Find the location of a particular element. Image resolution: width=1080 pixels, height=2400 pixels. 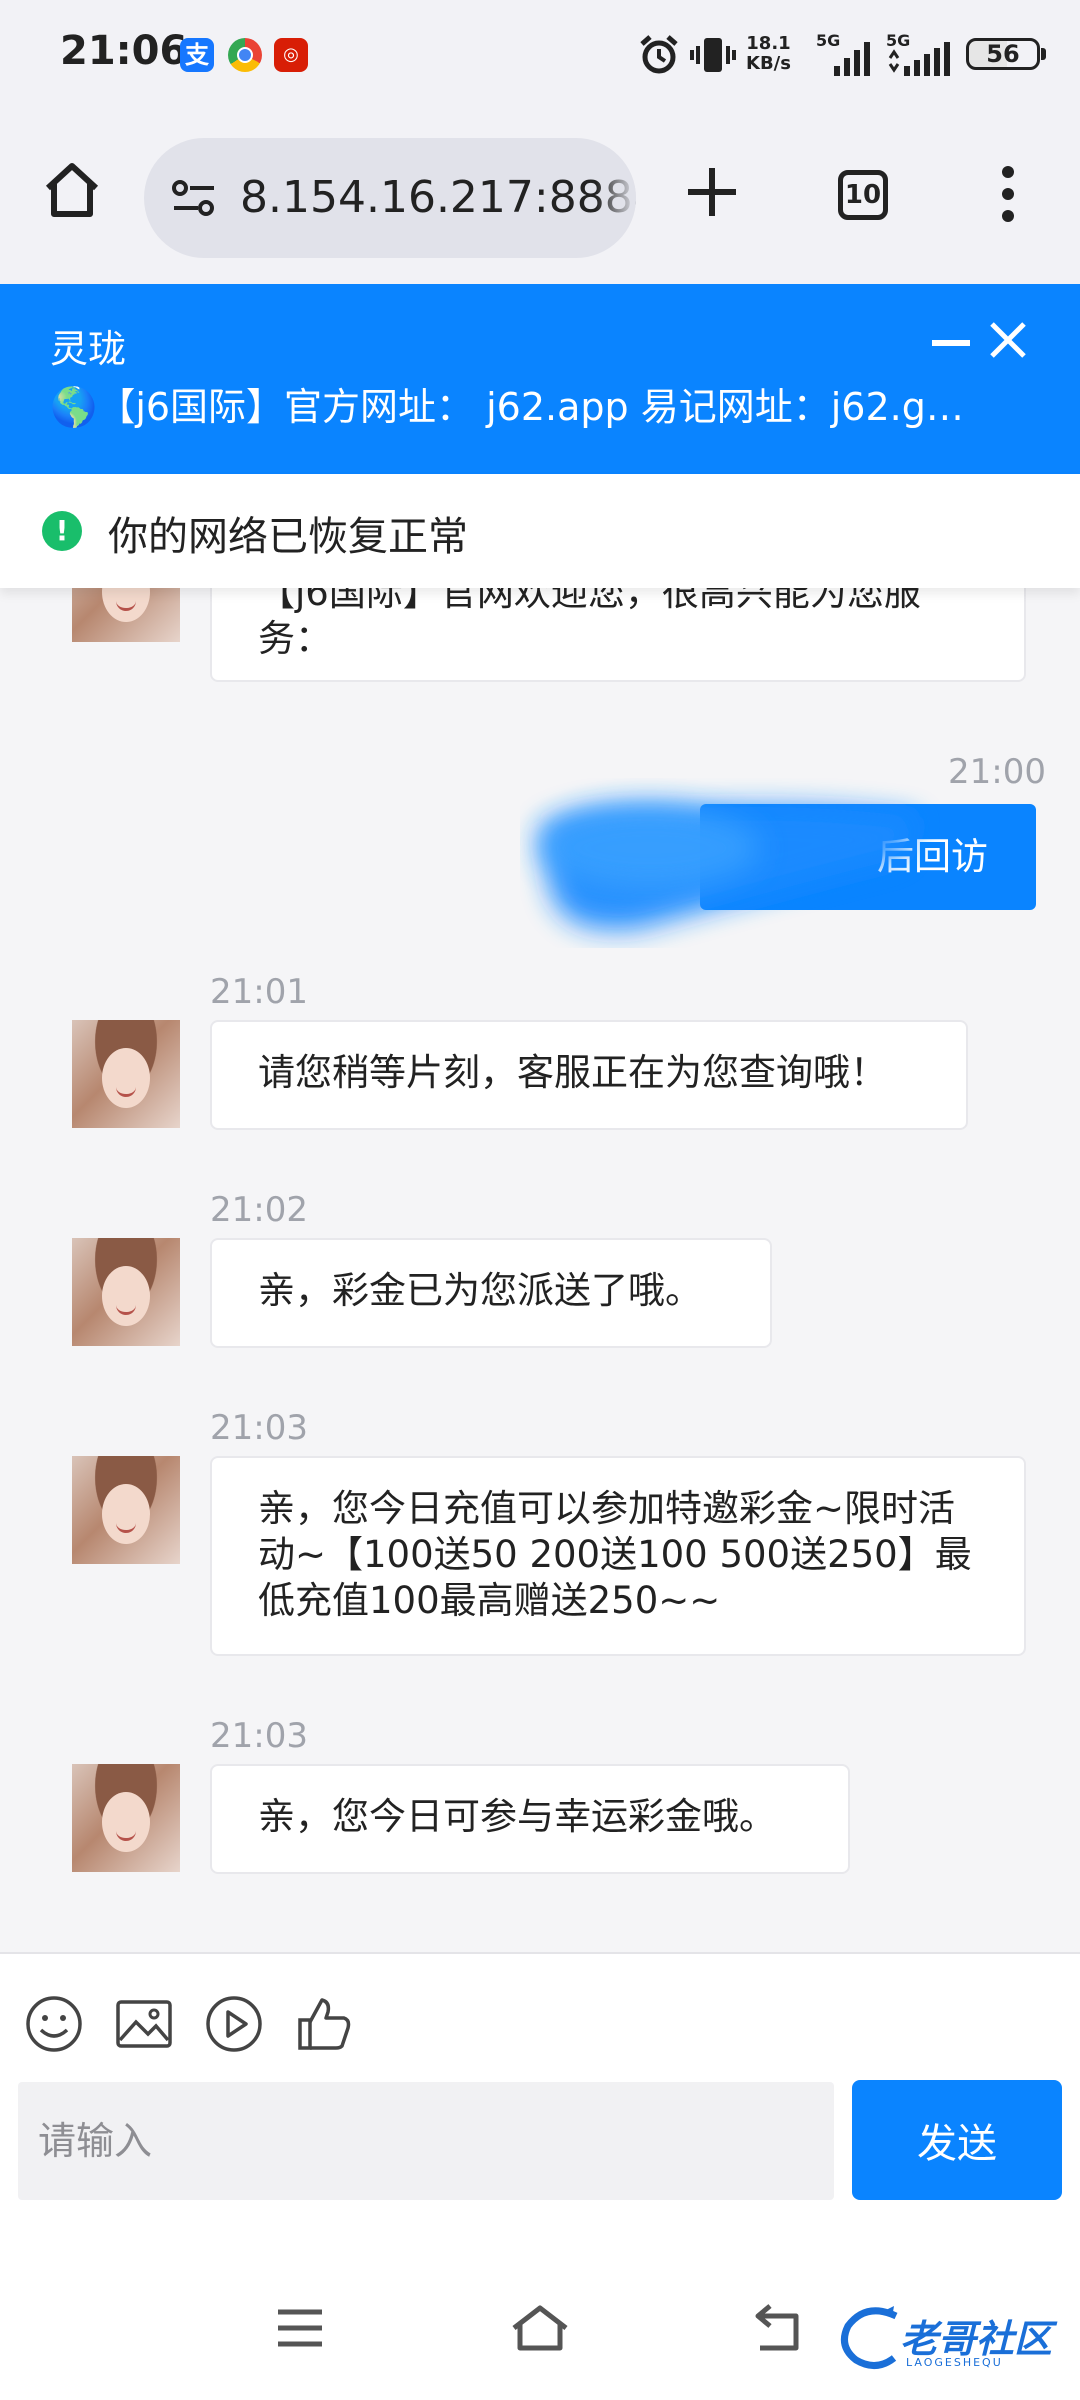

network-speed: 18.1 KB/s is located at coordinates (768, 53).